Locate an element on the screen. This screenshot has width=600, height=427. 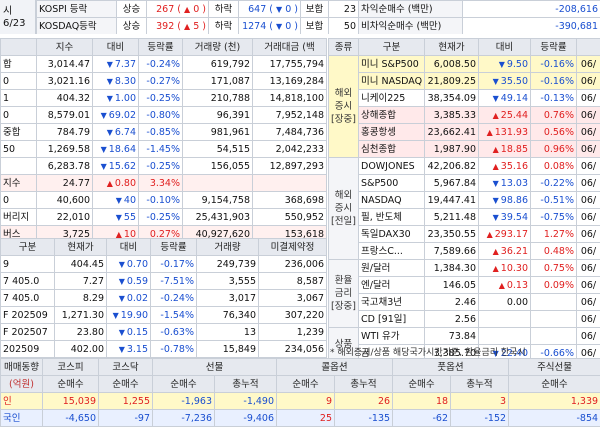
global-market-name: 원/달러 is located at coordinates (392, 268).